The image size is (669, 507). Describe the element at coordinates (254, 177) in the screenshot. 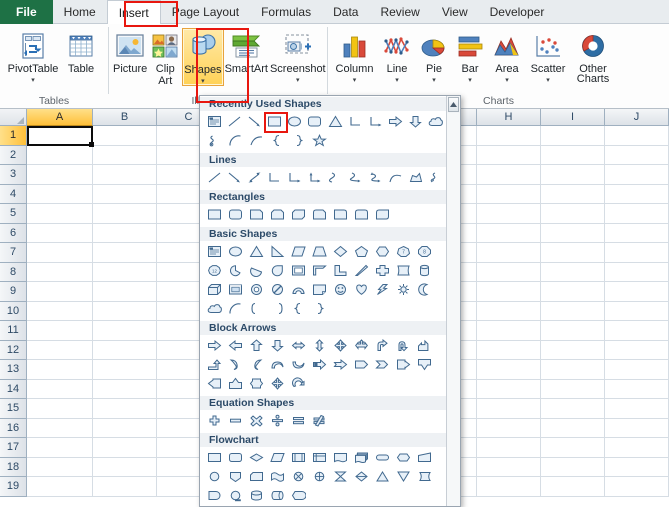

I see `line-double-arrow-shape-icon` at that location.